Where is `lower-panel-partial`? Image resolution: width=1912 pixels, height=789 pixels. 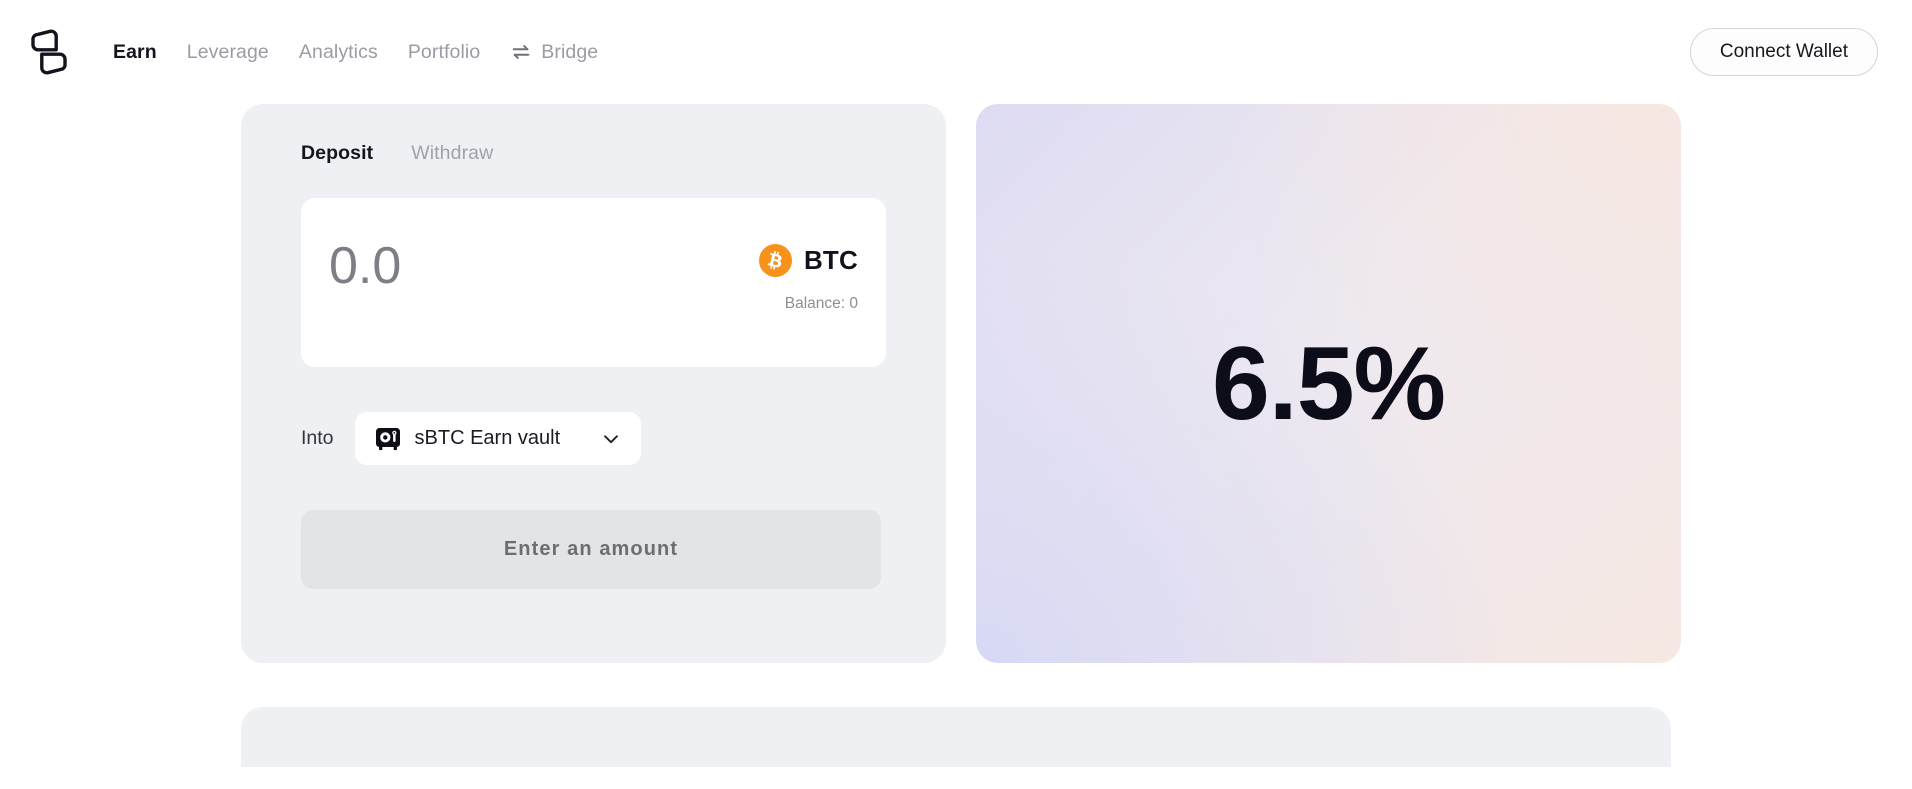 lower-panel-partial is located at coordinates (956, 737).